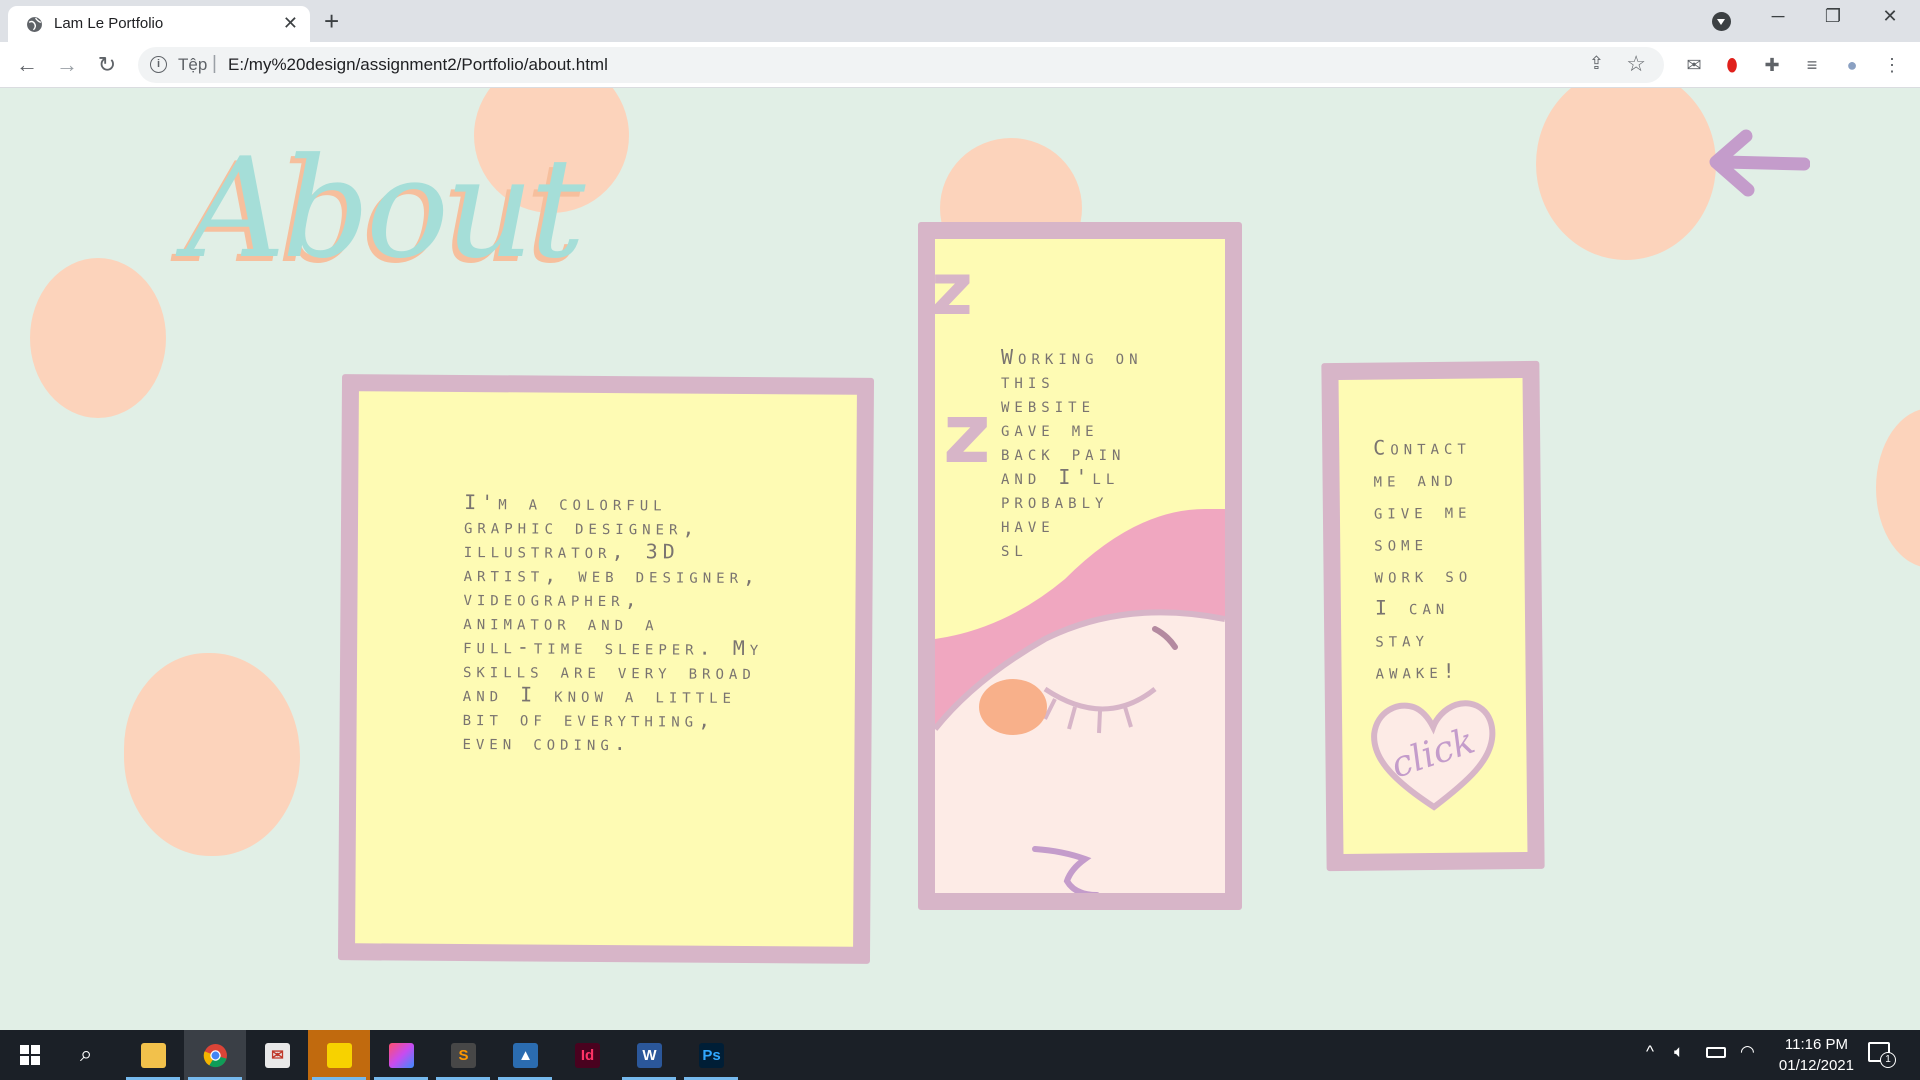 This screenshot has height=1080, width=1920. I want to click on taskbar-mail-app: ✉, so click(277, 1055).